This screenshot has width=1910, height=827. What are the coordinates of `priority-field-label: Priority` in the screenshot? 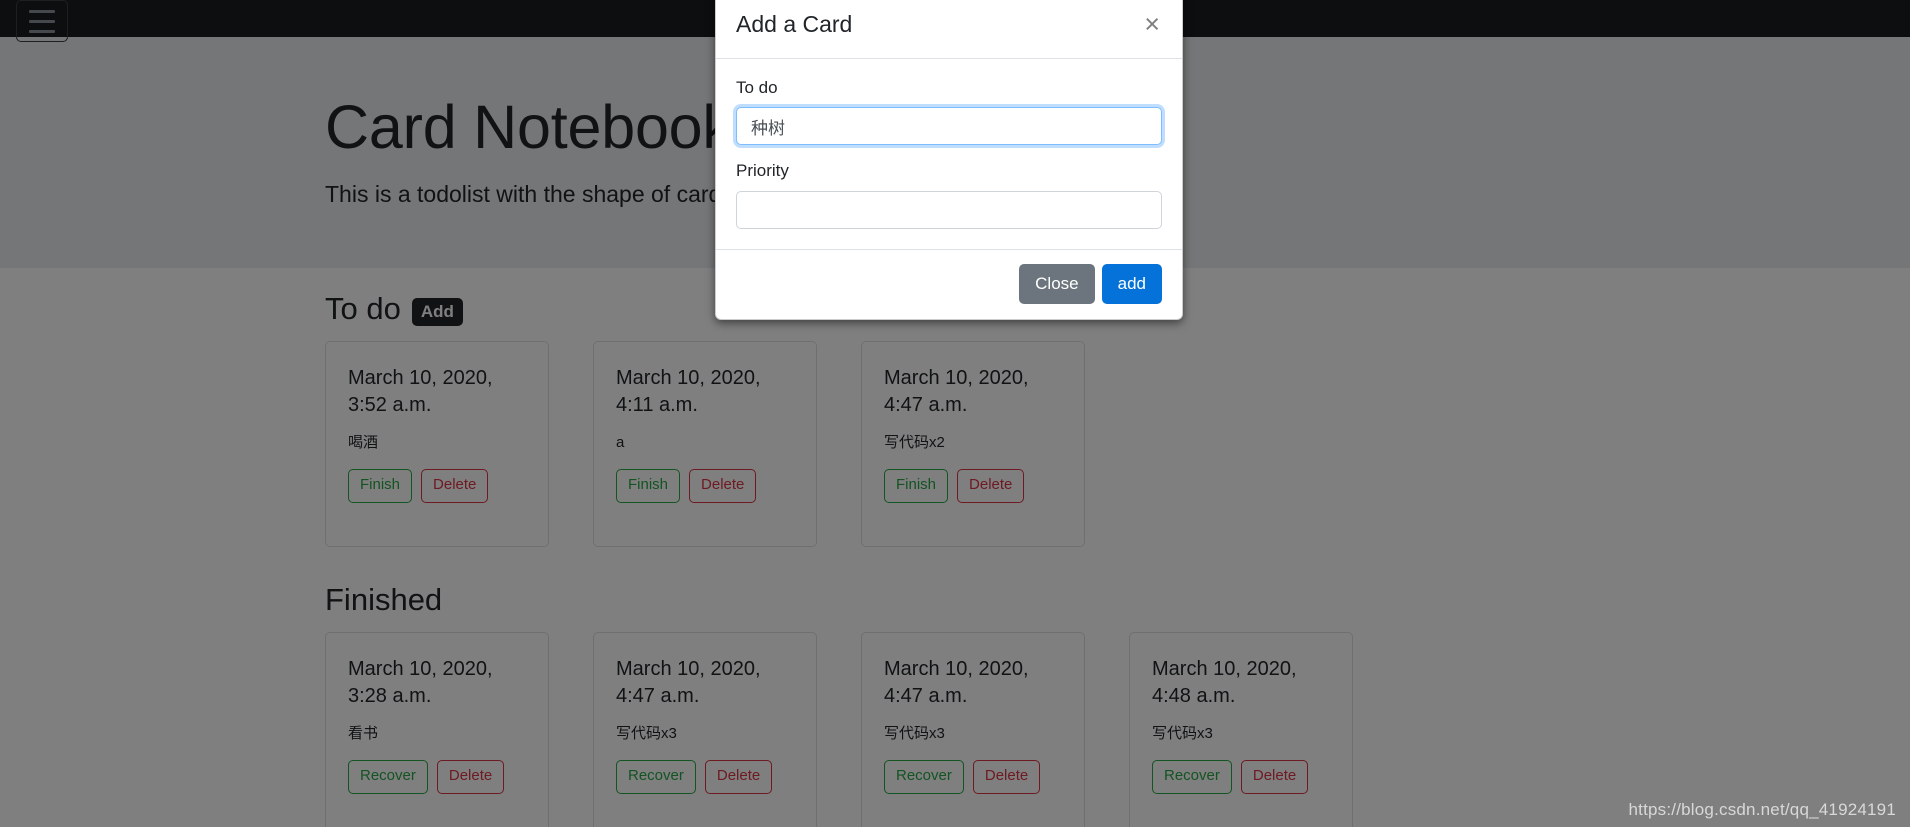 It's located at (762, 171).